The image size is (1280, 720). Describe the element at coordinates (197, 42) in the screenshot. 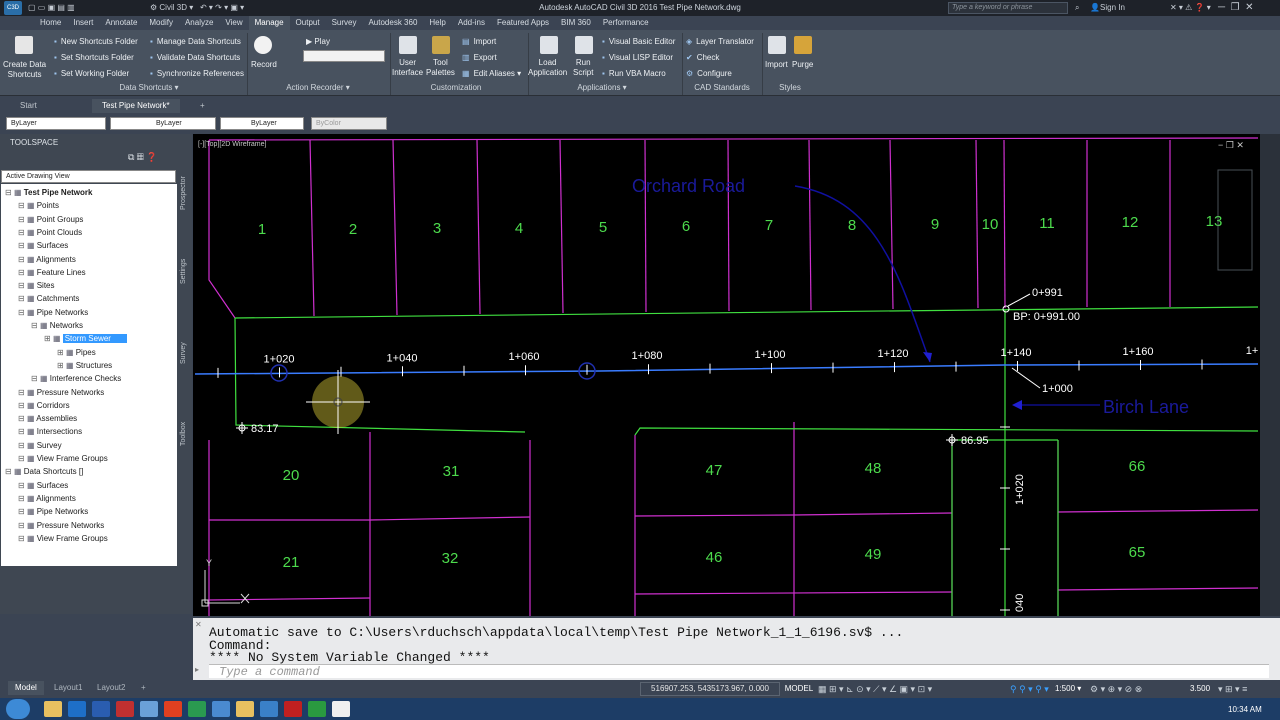

I see `ds-items2-item: ▪ Manage Data Shortcuts` at that location.